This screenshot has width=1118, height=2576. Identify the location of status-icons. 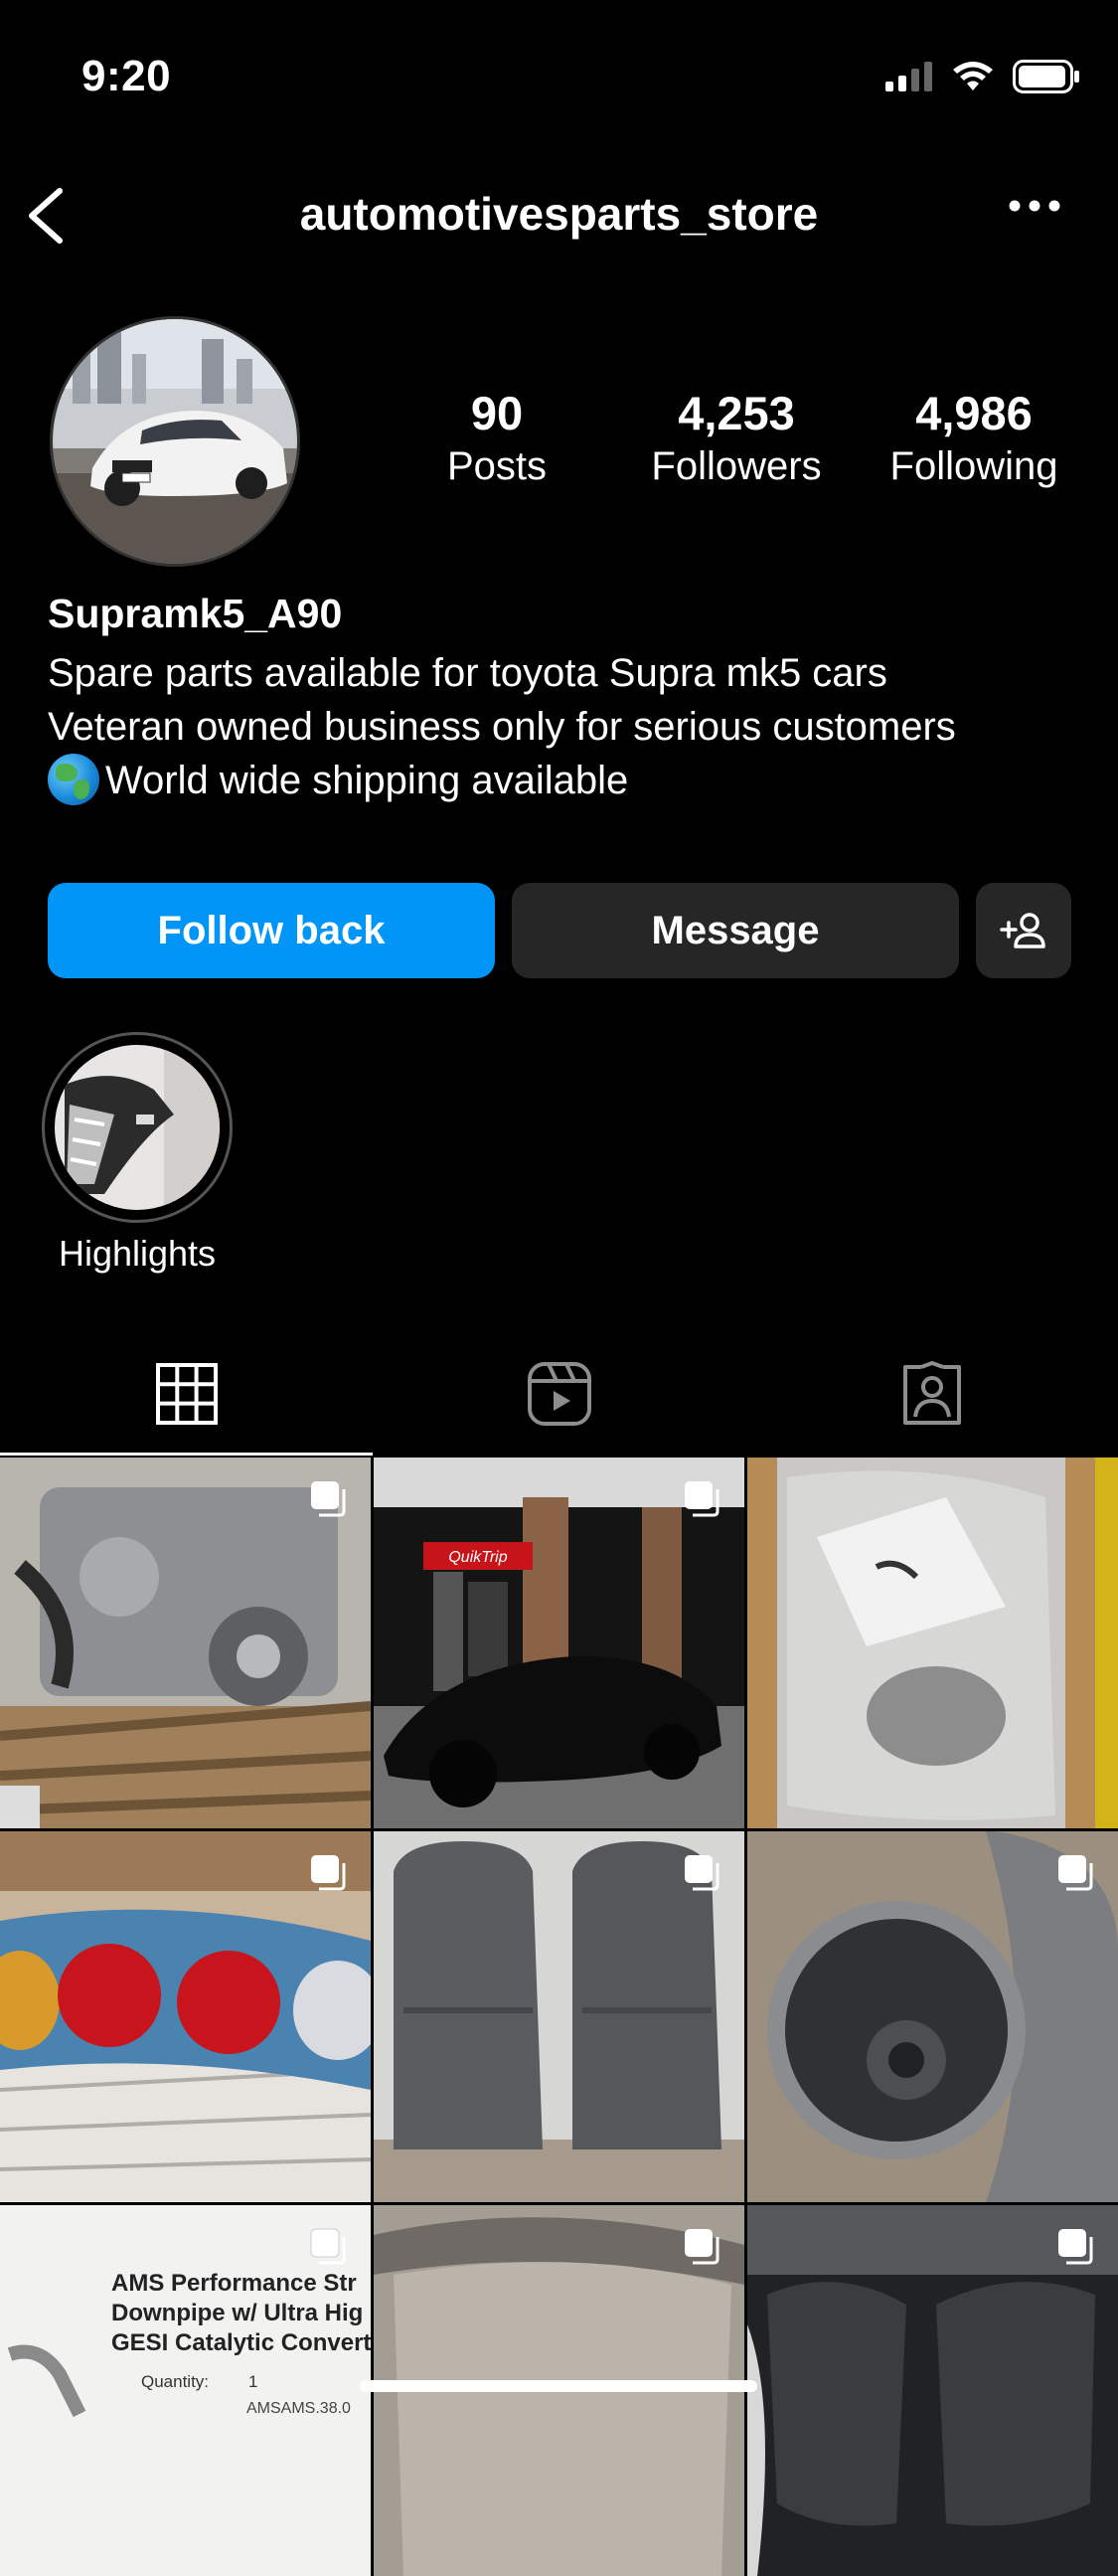
(983, 76).